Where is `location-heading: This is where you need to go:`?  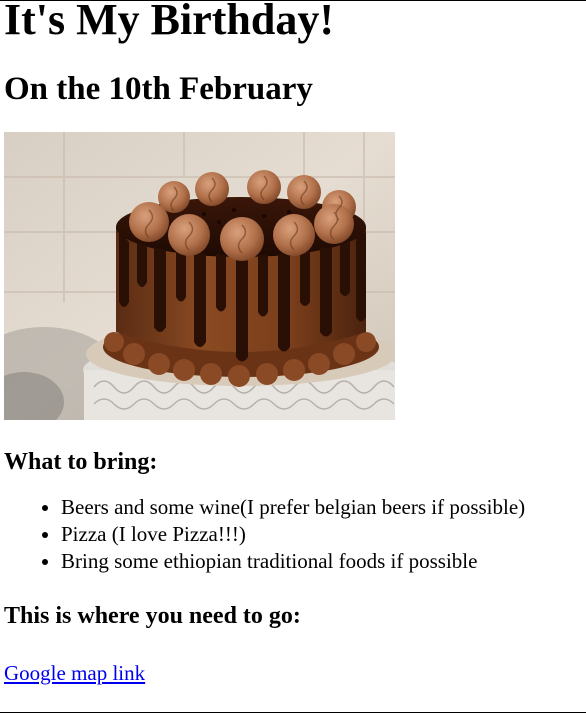 location-heading: This is where you need to go: is located at coordinates (152, 616).